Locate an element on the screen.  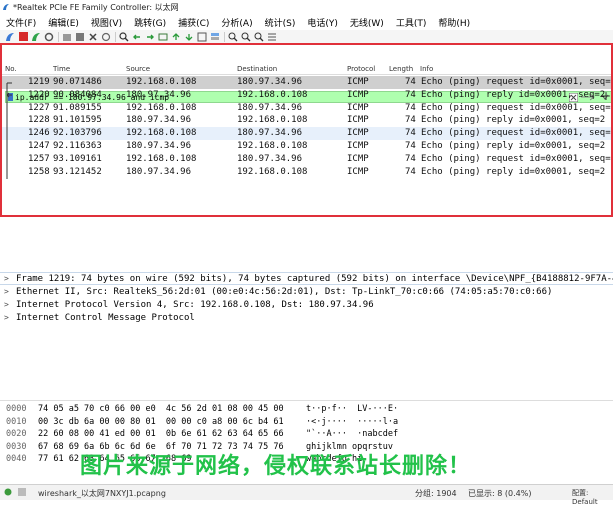
main-toolbar is located at coordinates (306, 37).